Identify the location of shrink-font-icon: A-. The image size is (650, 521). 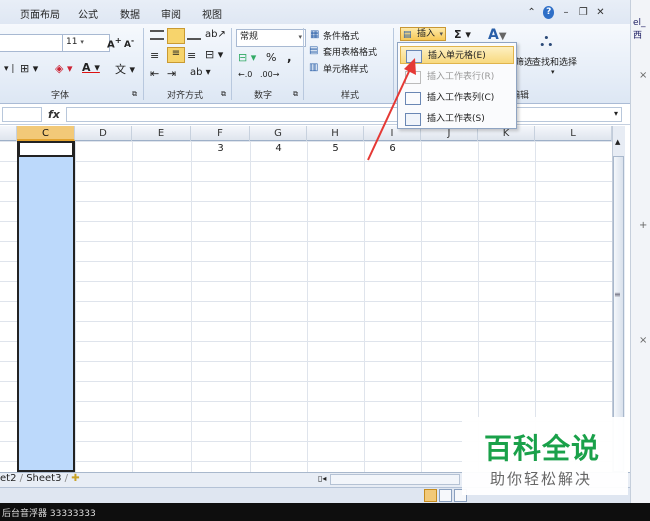
(129, 43).